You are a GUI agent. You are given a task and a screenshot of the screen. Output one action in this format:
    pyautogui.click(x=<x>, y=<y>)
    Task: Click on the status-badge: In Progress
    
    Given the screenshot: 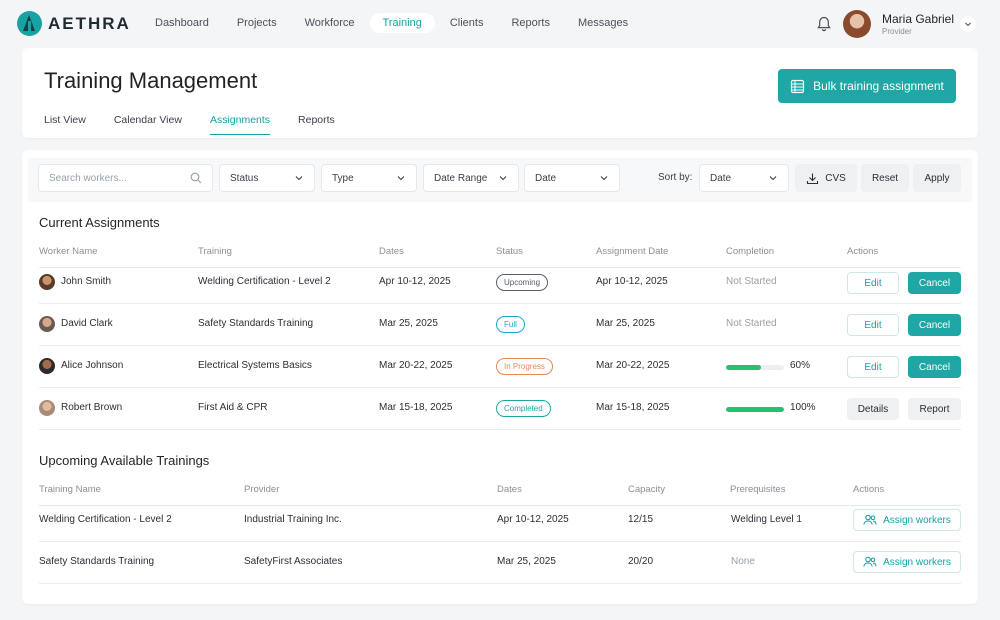 What is the action you would take?
    pyautogui.click(x=524, y=366)
    